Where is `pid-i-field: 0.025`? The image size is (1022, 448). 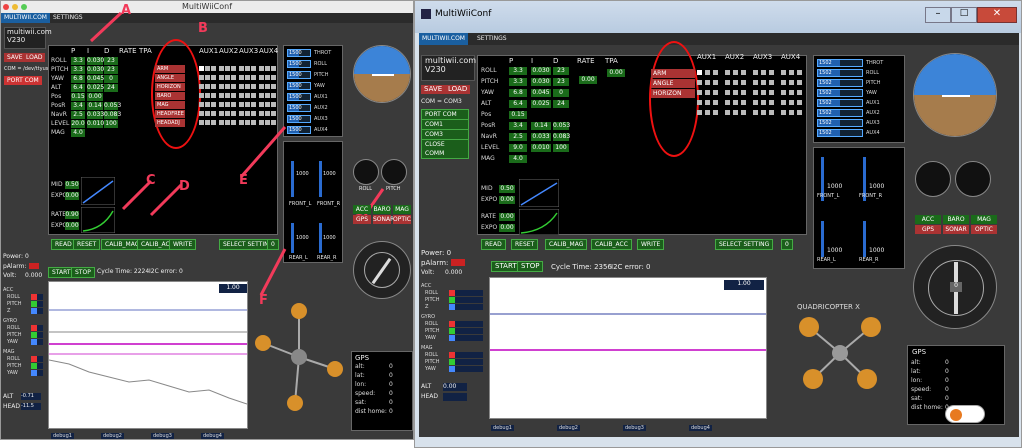 pid-i-field: 0.025 is located at coordinates (95, 88).